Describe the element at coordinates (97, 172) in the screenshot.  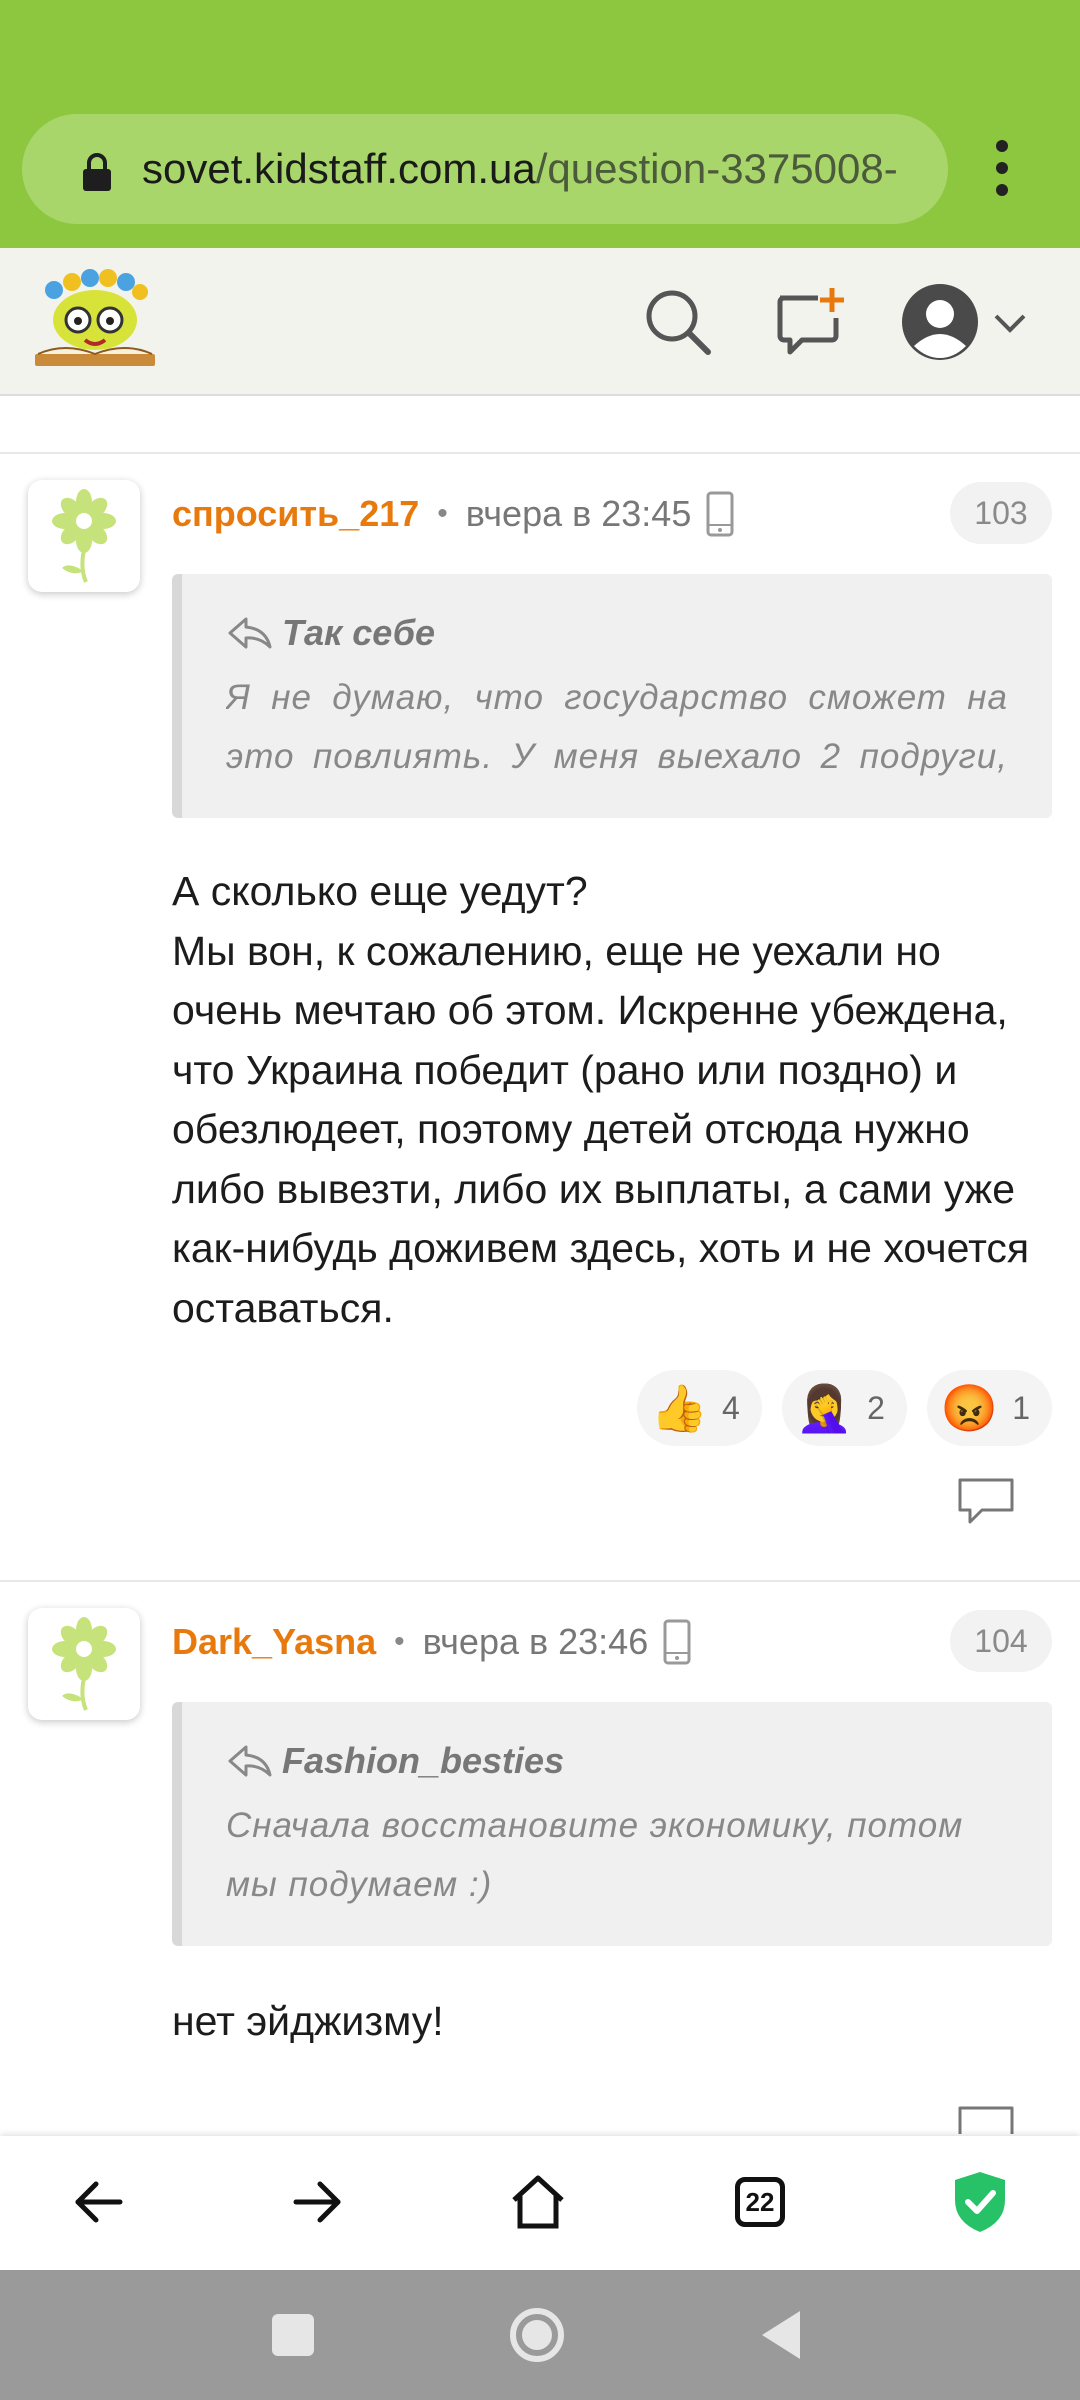
I see `lock-icon` at that location.